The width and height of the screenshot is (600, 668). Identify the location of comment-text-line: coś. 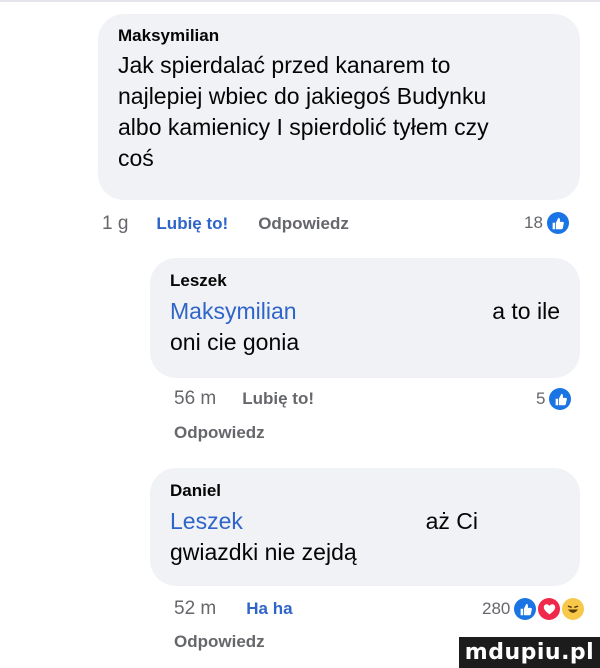
(136, 158).